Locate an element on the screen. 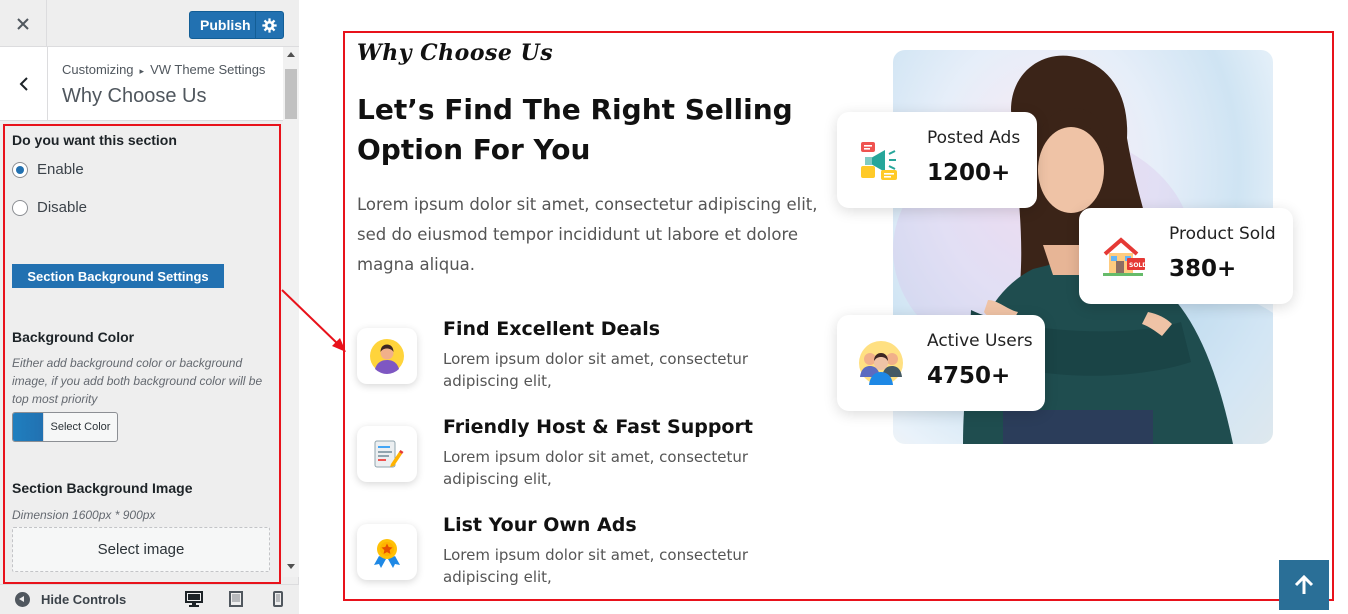 The width and height of the screenshot is (1348, 614). breadcrumb-parent: VW Theme Settings is located at coordinates (208, 69).